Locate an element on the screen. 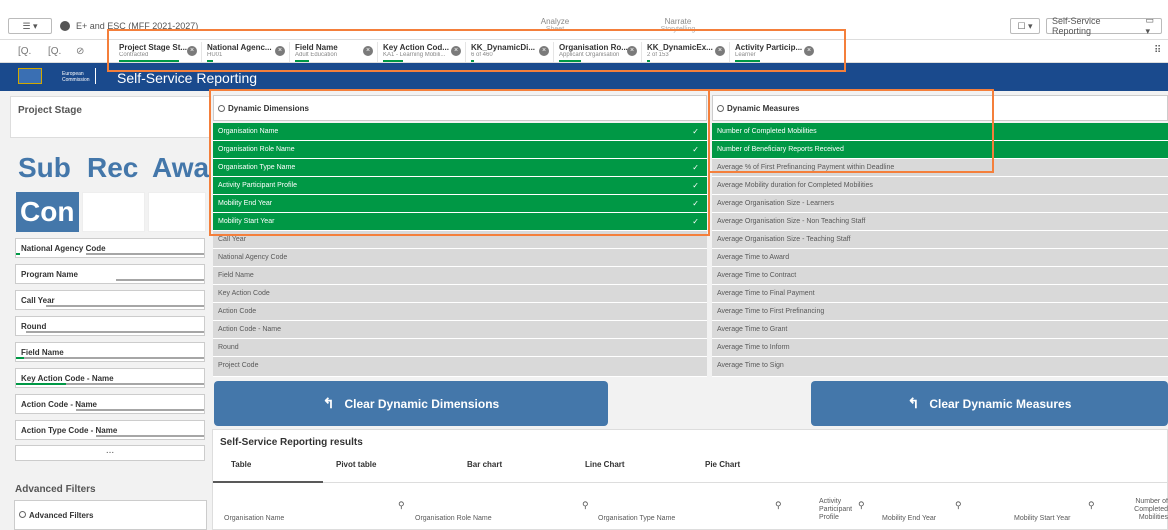 This screenshot has height=530, width=1168. clear-dynamic-dimensions-button: ↰ Clear Dynamic Dimensions is located at coordinates (411, 403).